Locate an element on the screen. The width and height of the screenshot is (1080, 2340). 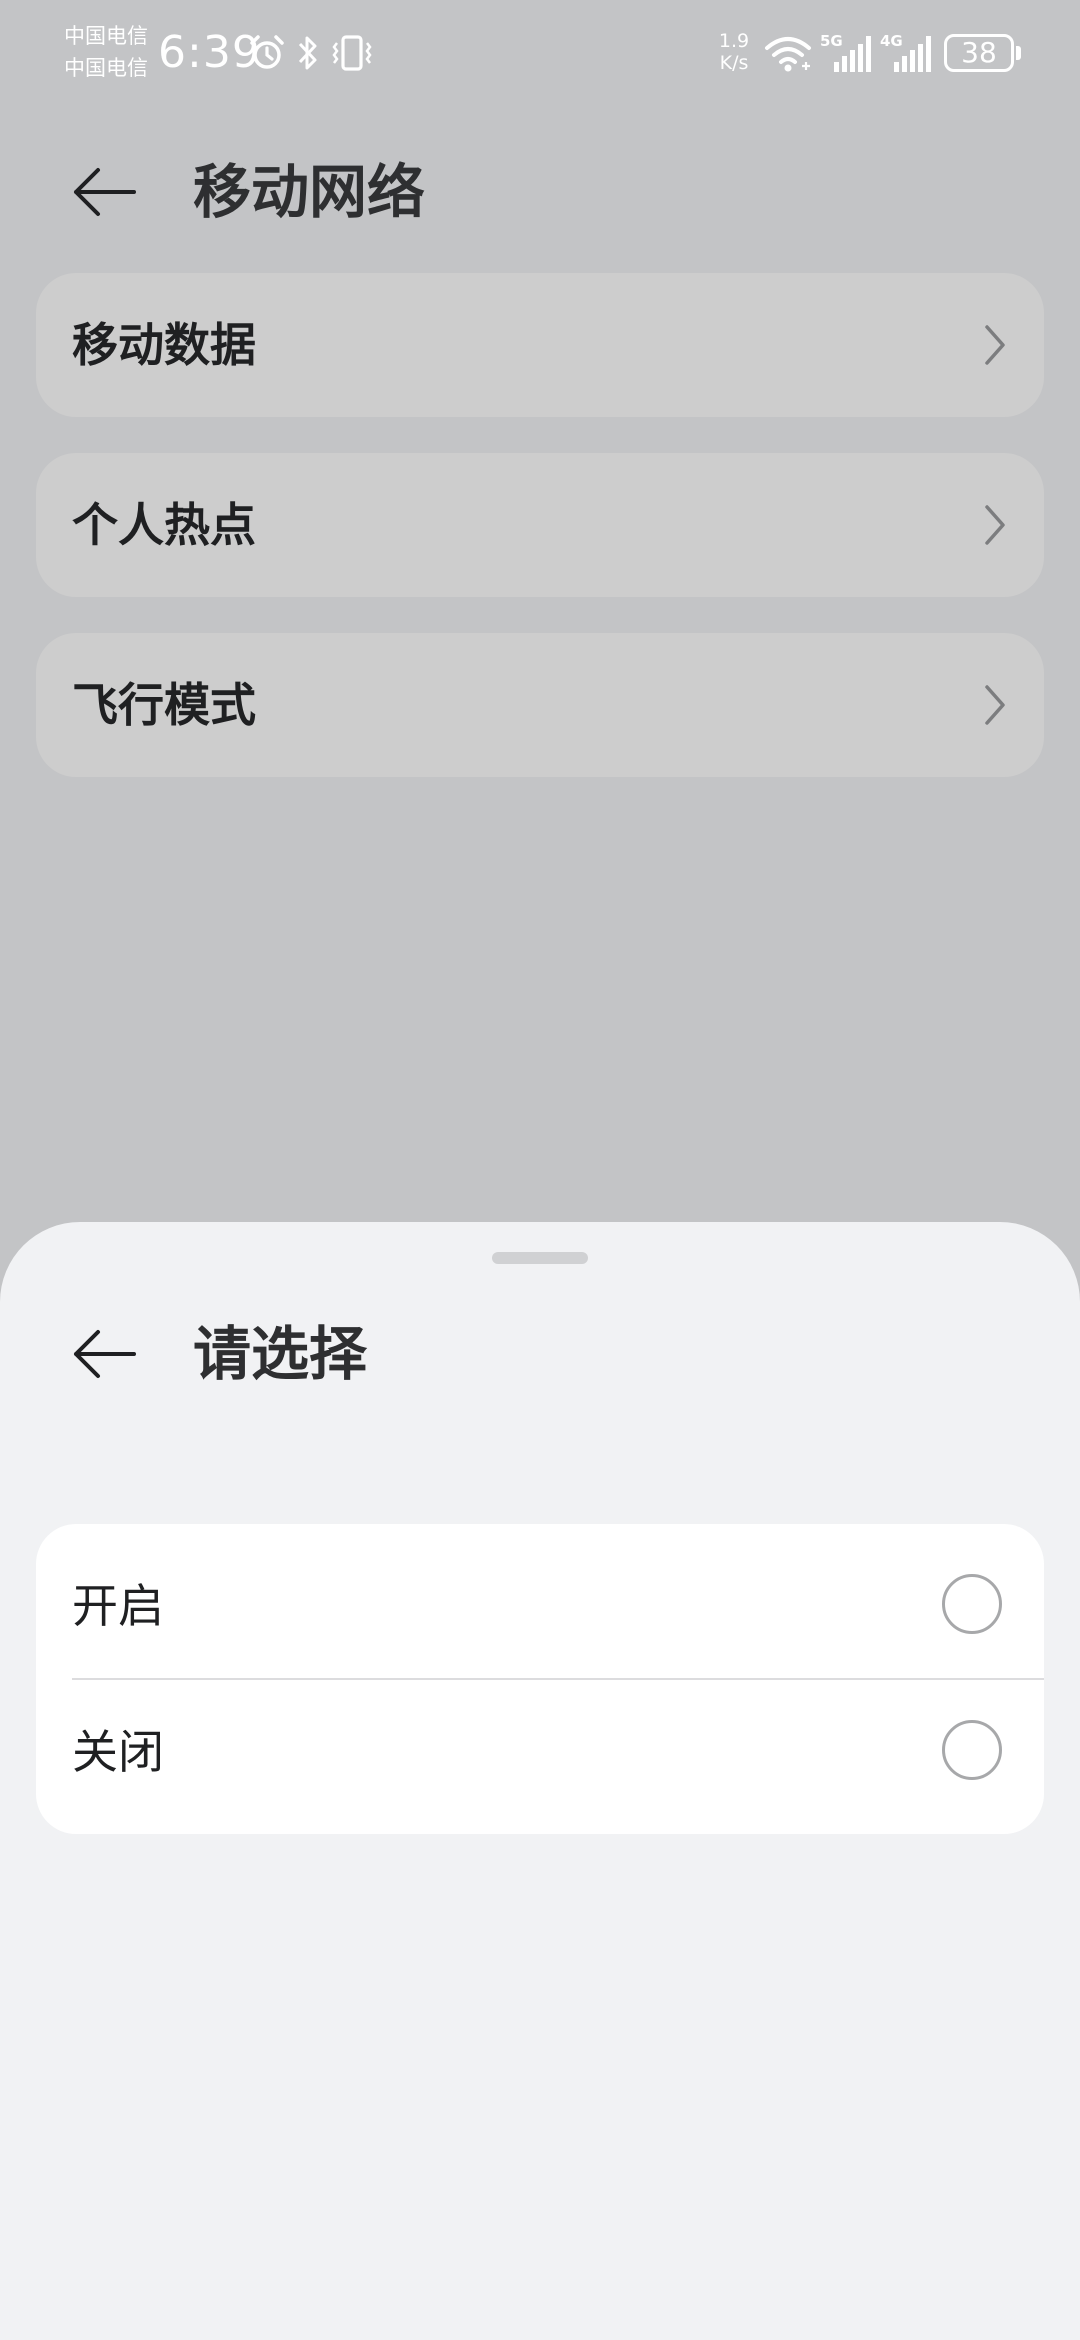
carrier-1-label: 中国电信 is located at coordinates (106, 36).